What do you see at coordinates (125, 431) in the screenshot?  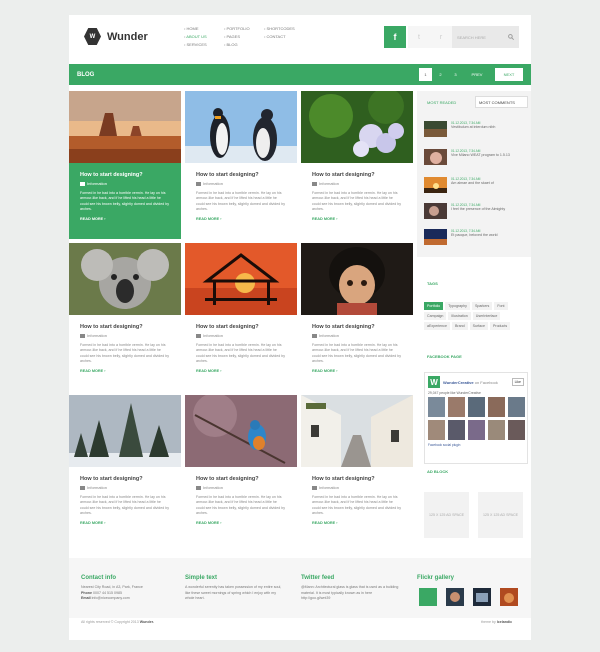 I see `post-image-snow-trees` at bounding box center [125, 431].